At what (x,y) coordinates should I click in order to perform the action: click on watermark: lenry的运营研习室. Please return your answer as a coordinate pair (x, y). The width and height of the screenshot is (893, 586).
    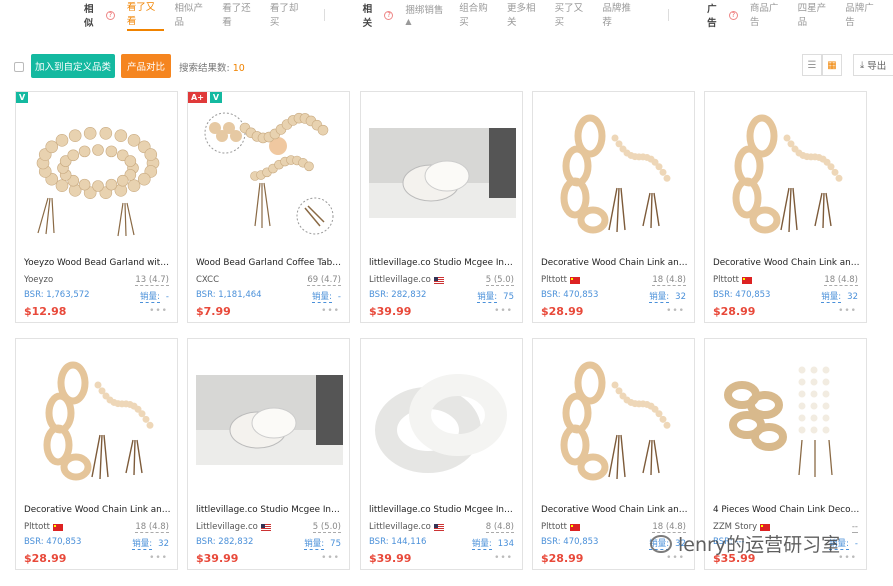
    Looking at the image, I should click on (745, 543).